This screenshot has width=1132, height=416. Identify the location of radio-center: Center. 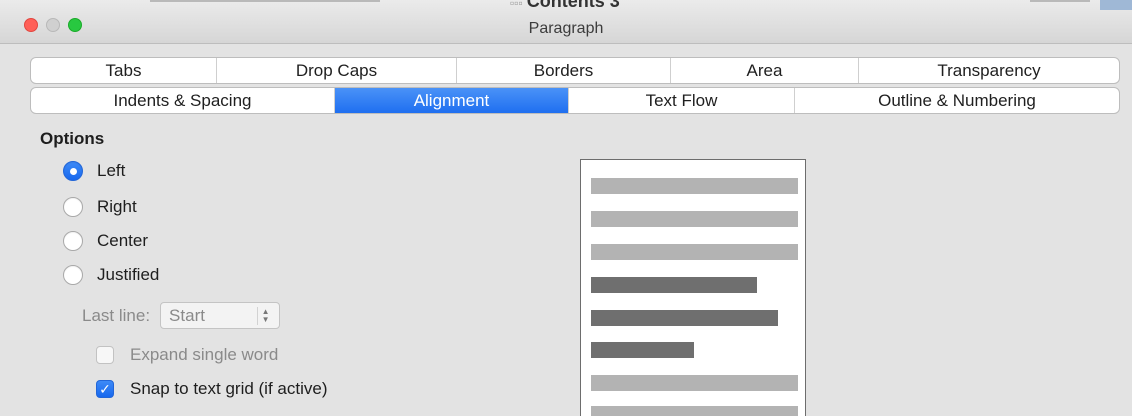
(105, 241).